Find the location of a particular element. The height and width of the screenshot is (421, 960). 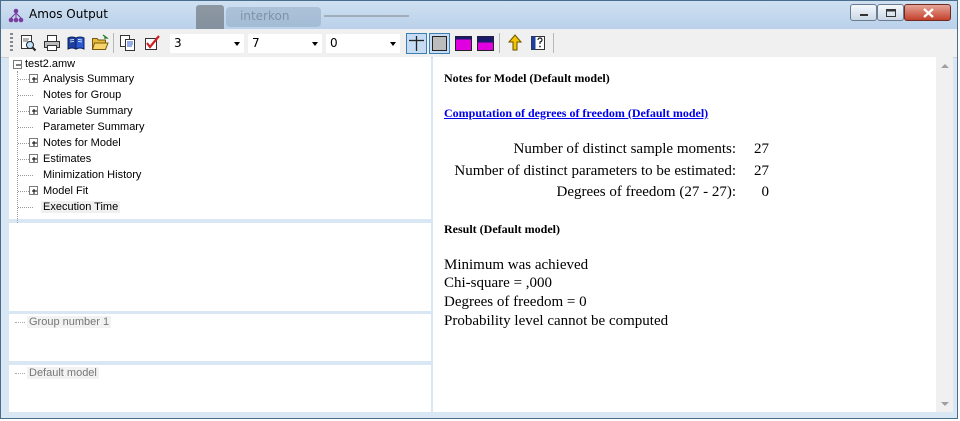

maximize-button is located at coordinates (890, 12).